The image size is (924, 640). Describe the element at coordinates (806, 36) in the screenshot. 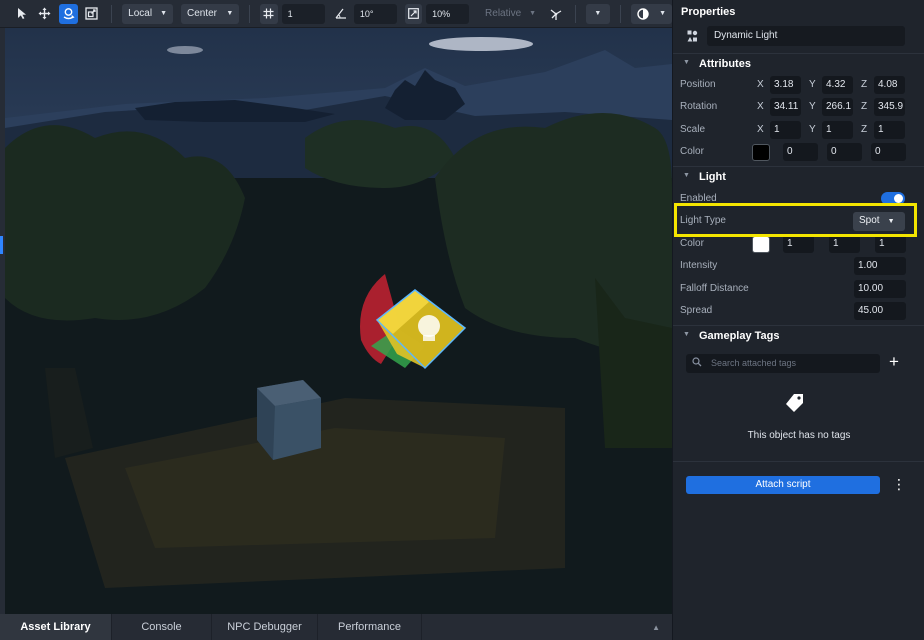

I see `object-name-field: Dynamic Light` at that location.